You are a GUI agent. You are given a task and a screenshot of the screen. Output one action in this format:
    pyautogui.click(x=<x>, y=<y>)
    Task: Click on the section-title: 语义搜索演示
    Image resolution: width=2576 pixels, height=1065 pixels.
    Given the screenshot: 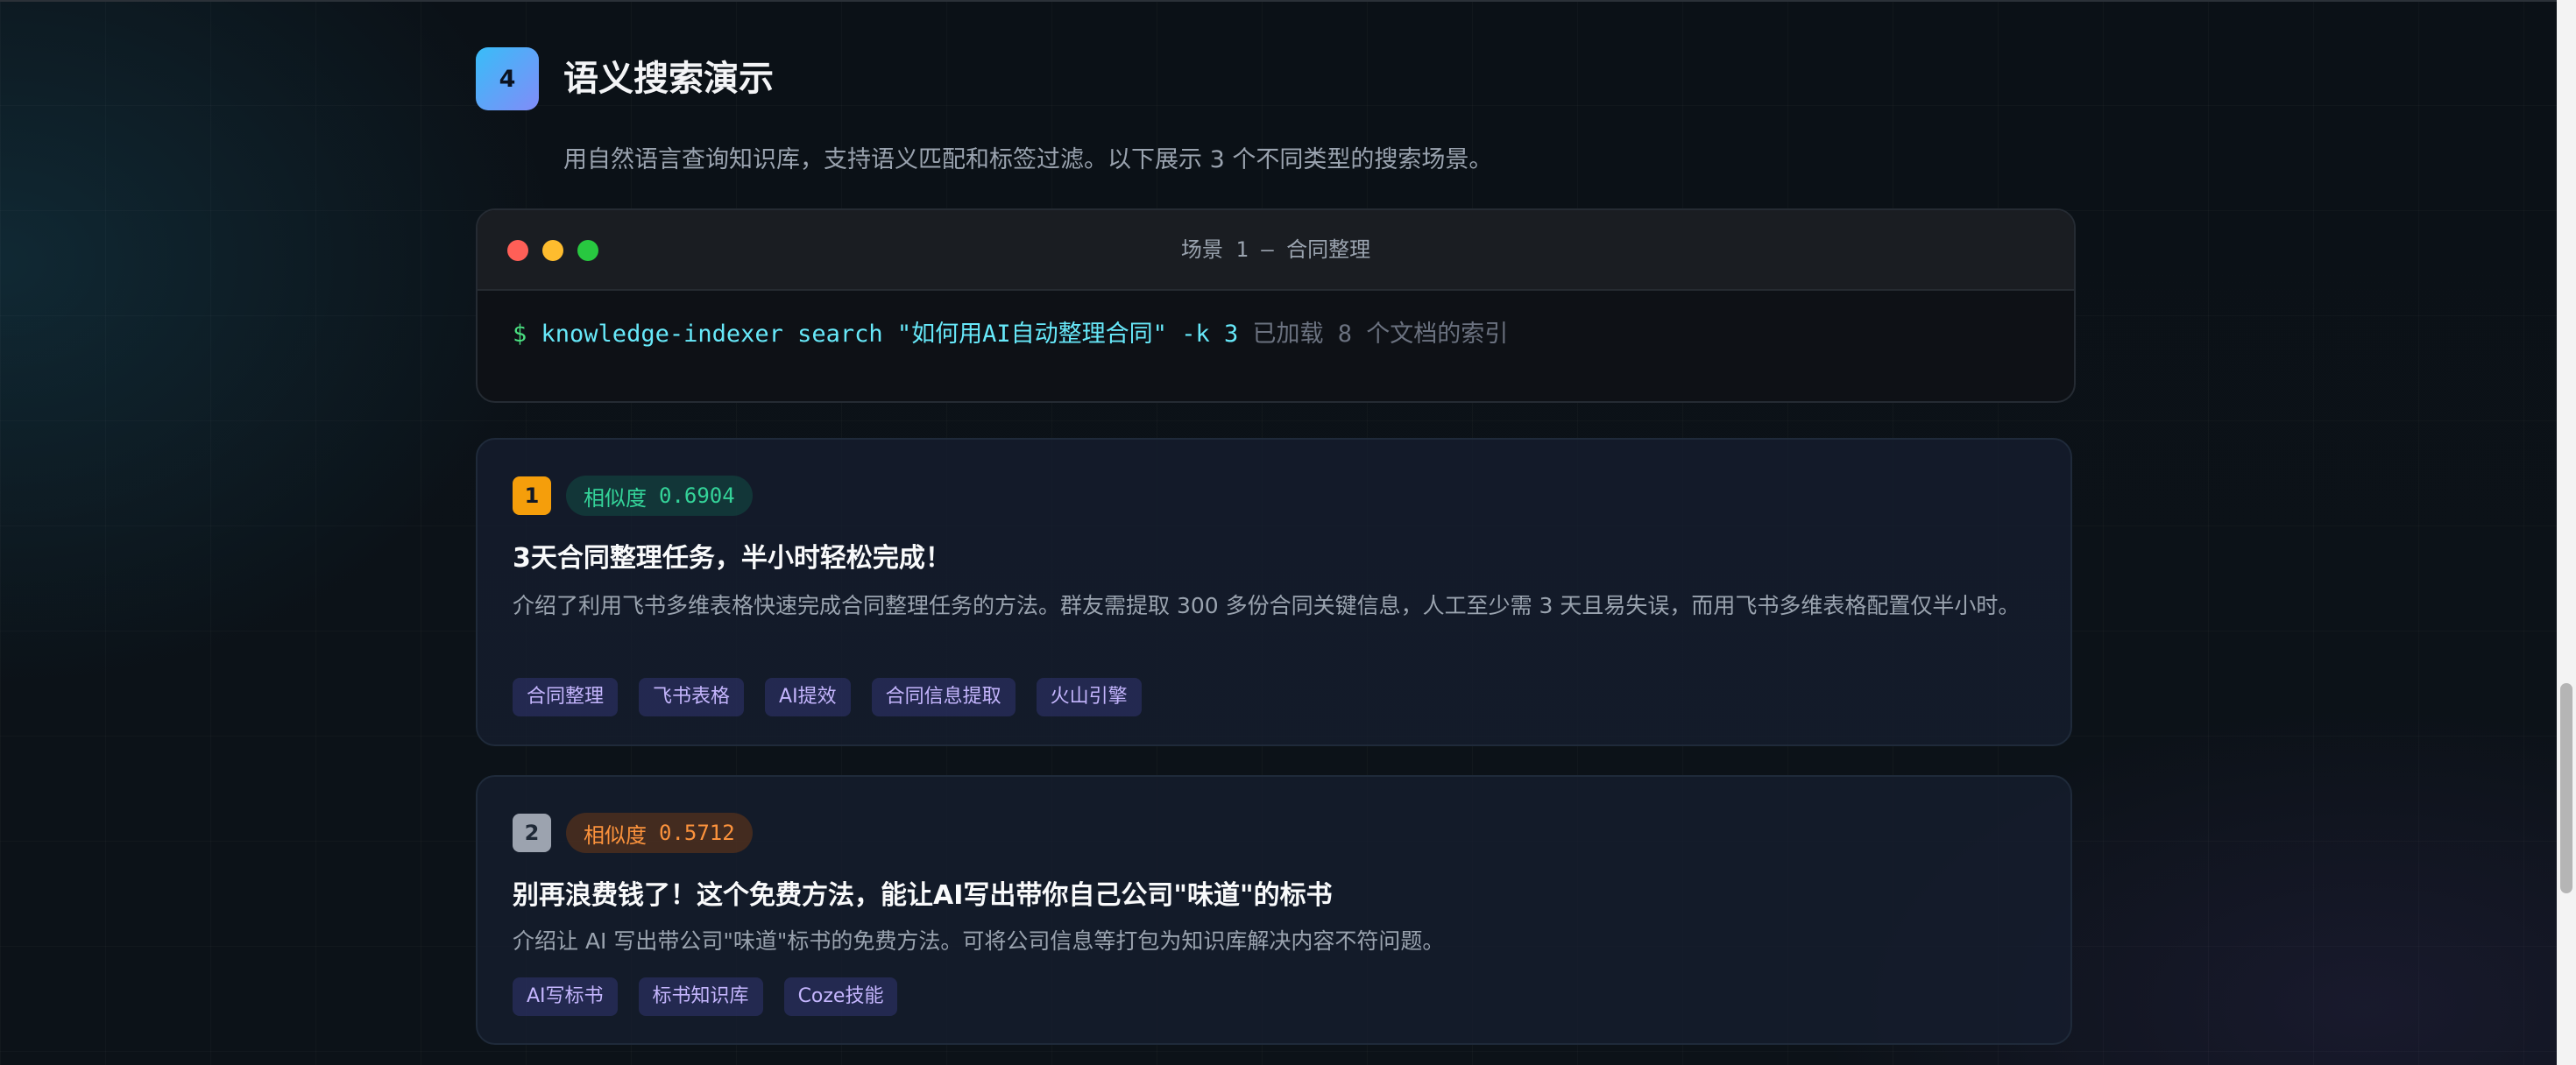 What is the action you would take?
    pyautogui.click(x=668, y=79)
    